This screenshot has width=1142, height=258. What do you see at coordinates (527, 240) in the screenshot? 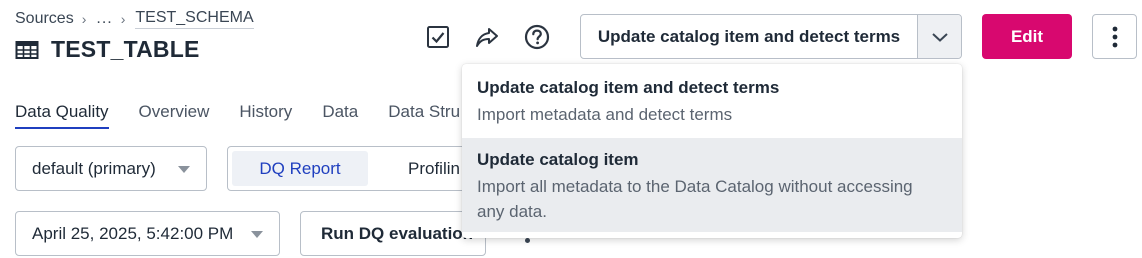
I see `dot-indicator` at bounding box center [527, 240].